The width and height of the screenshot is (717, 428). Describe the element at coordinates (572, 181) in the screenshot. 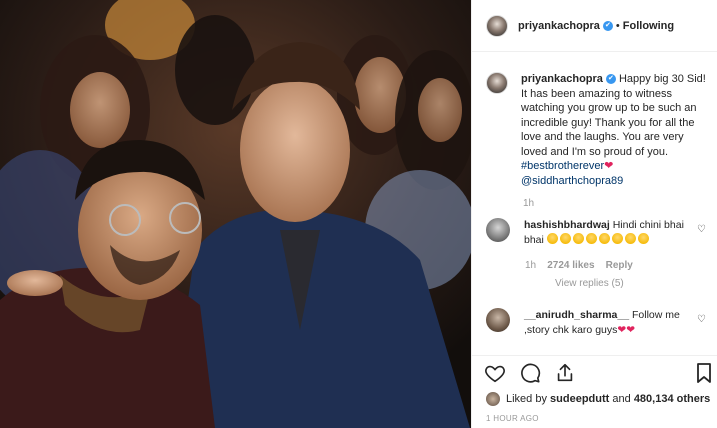

I see `caption-mention: @siddharthchopra89` at that location.